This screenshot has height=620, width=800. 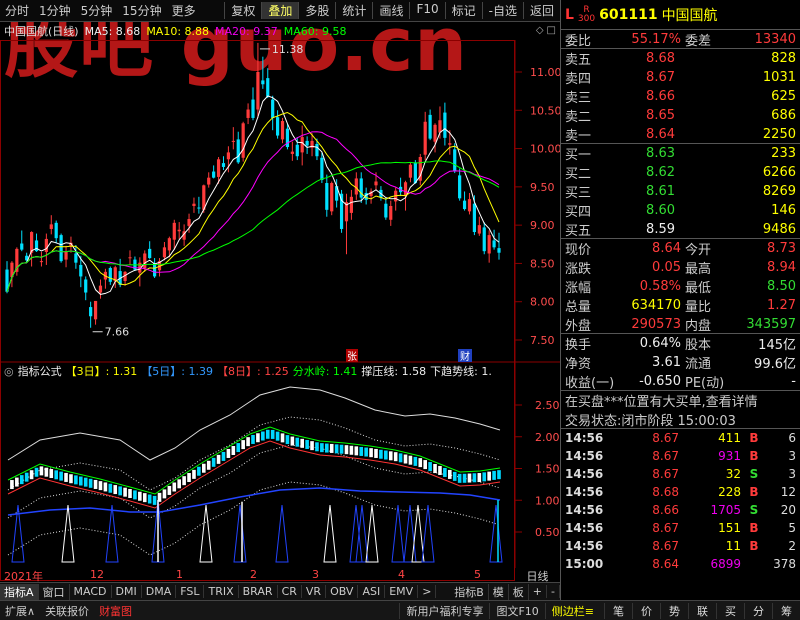 What do you see at coordinates (758, 610) in the screenshot?
I see `nav-split: 分` at bounding box center [758, 610].